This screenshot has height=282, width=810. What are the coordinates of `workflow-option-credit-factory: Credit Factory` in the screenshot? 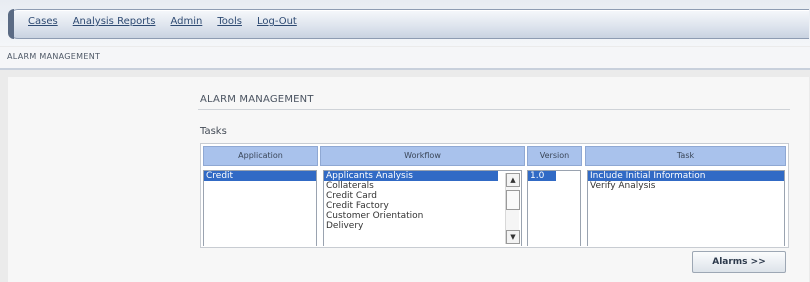 It's located at (422, 206).